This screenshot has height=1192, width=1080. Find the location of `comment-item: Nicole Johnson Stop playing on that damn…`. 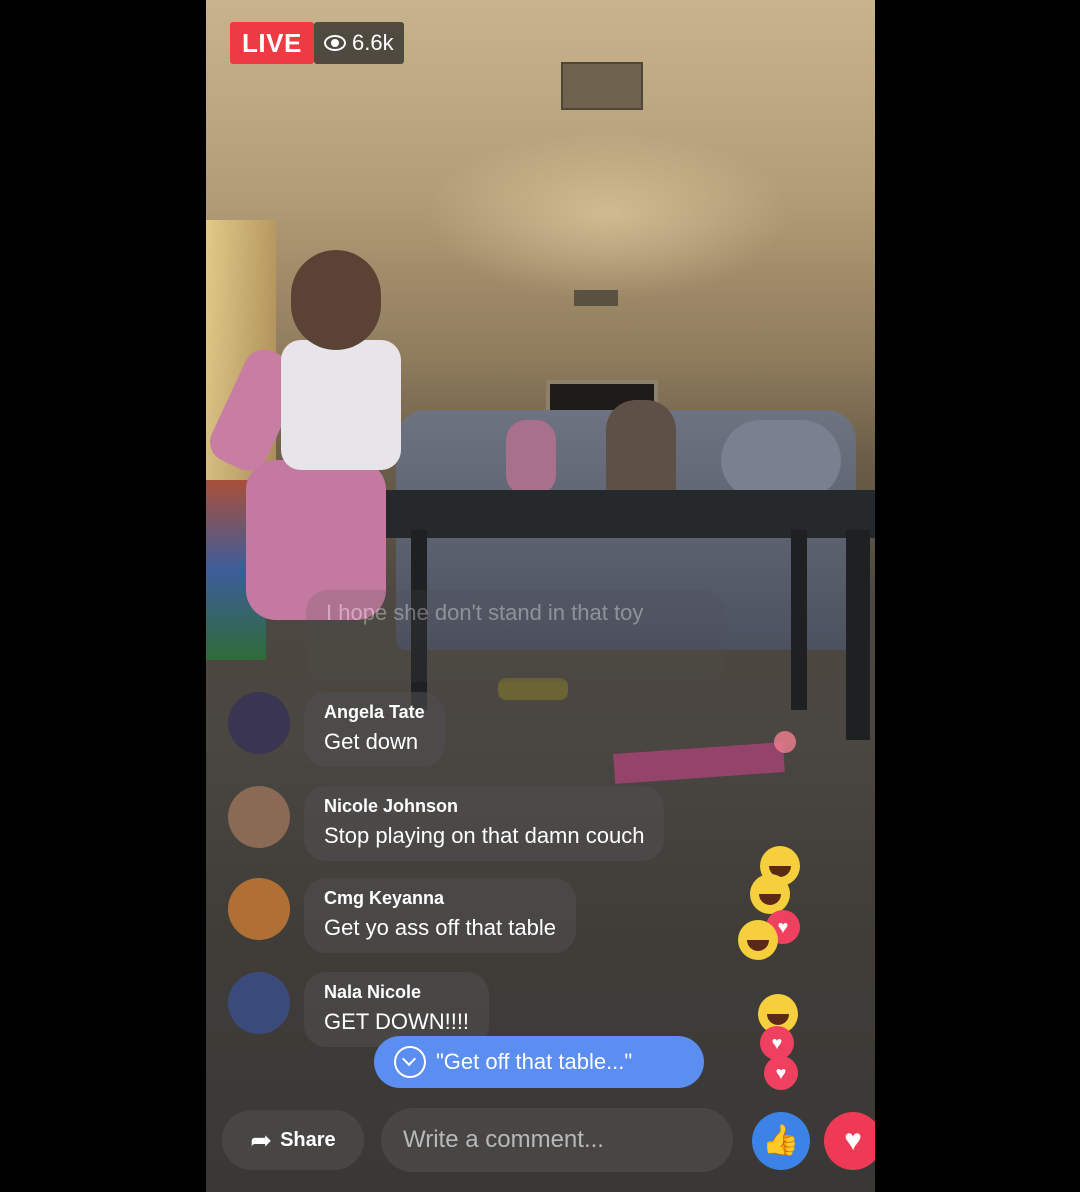

comment-item: Nicole Johnson Stop playing on that damn… is located at coordinates (446, 823).